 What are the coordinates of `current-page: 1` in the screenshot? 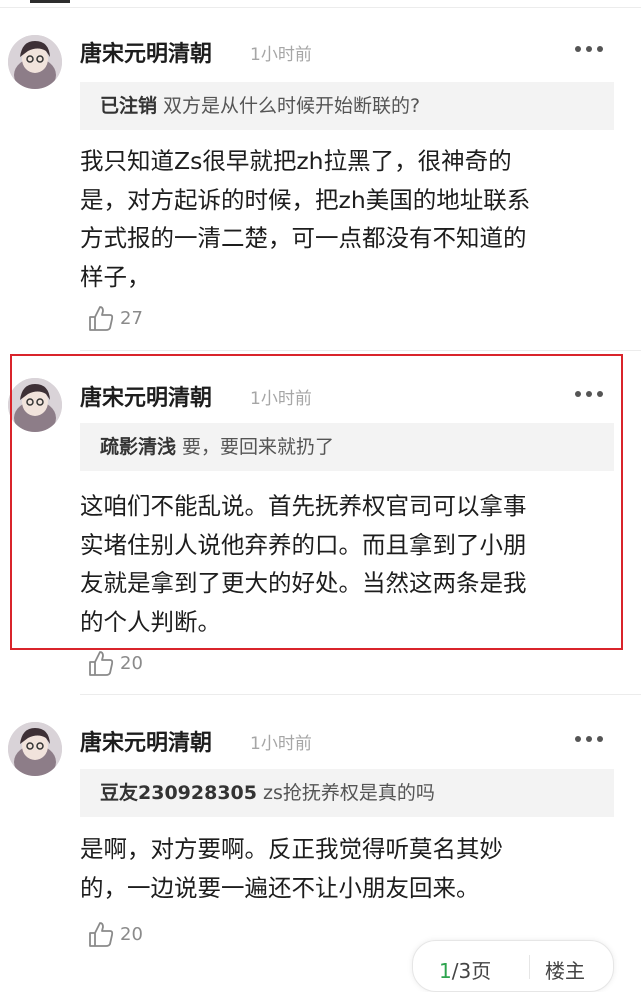 It's located at (445, 971).